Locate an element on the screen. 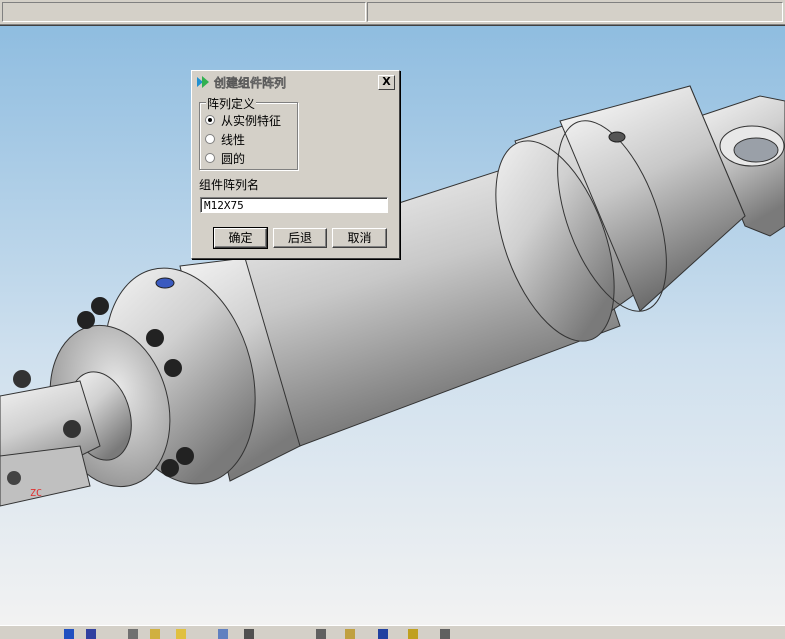 The width and height of the screenshot is (785, 639). close-icon: X is located at coordinates (386, 81).